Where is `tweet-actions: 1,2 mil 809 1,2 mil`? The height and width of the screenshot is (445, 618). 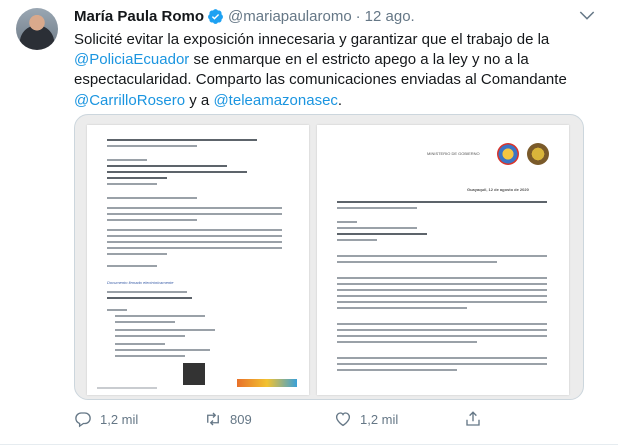
tweet-actions: 1,2 mil 809 1,2 mil is located at coordinates (334, 419).